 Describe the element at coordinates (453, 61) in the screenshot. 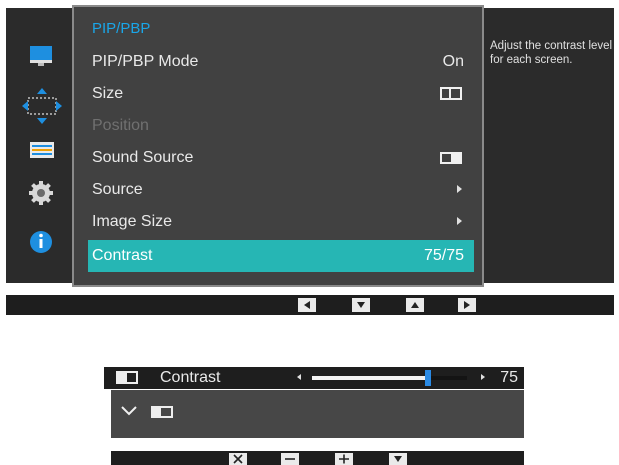

I see `menu-item-value: On` at that location.